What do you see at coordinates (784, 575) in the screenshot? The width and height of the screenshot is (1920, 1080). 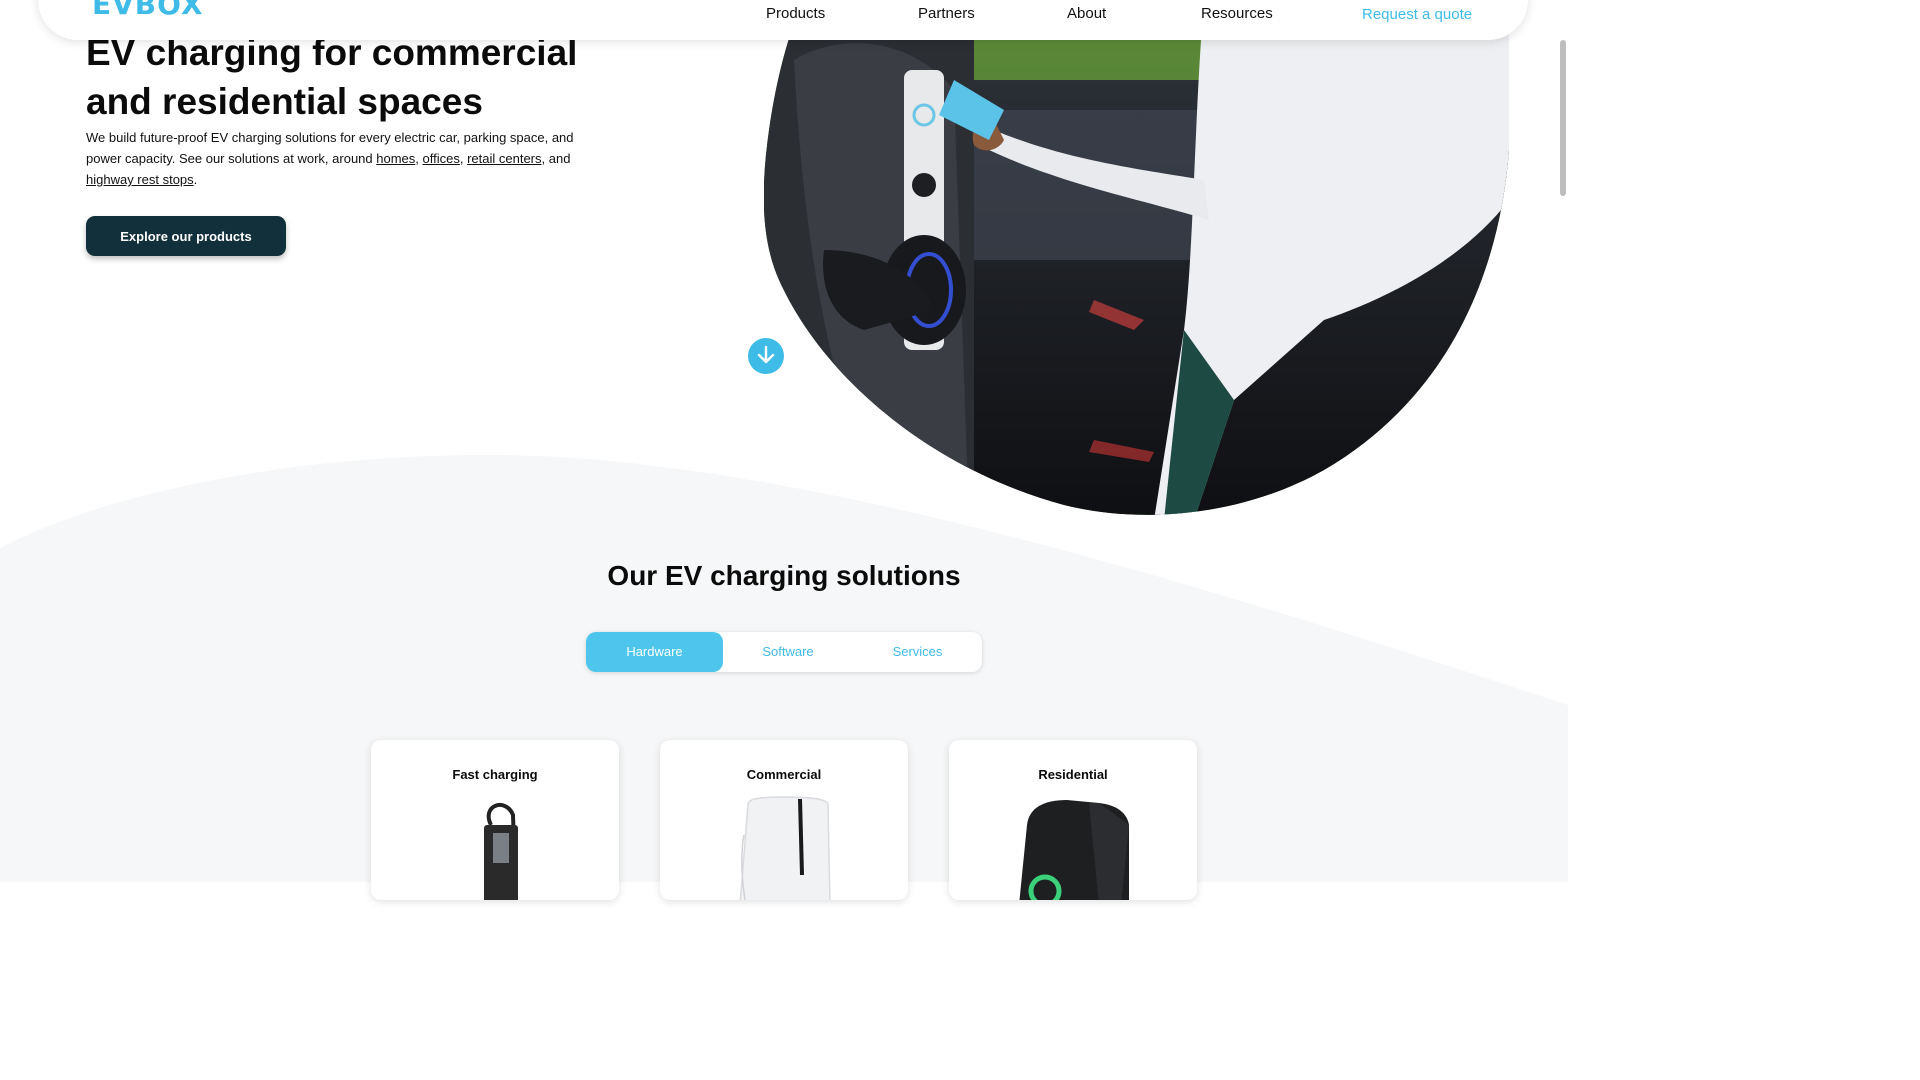 I see `solutions-title: Our EV charging solutions` at bounding box center [784, 575].